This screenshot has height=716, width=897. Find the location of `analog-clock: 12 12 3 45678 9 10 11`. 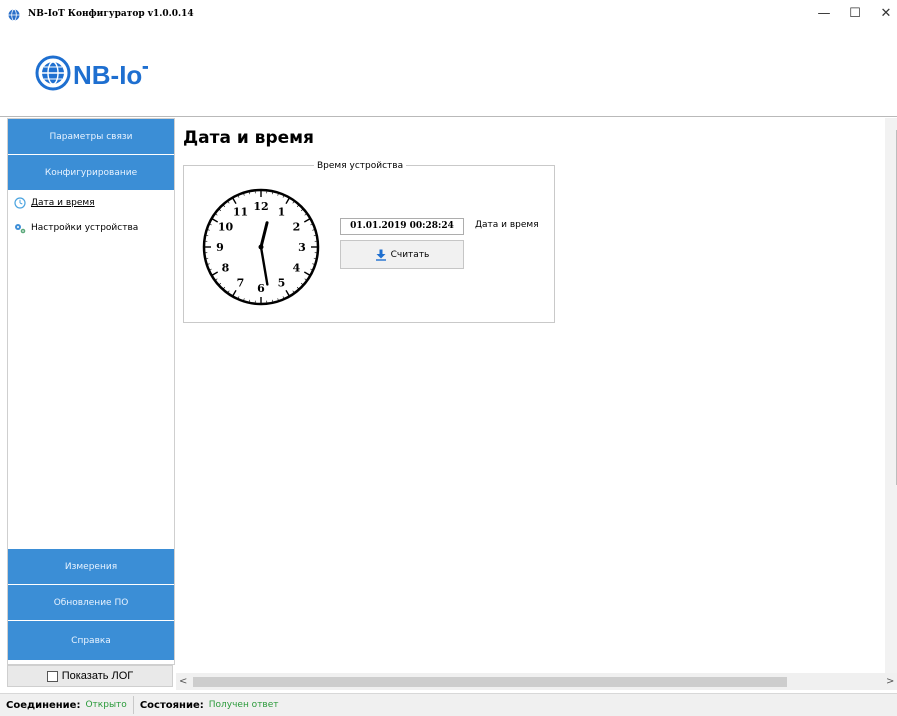

analog-clock: 12 12 3 45678 9 10 11 is located at coordinates (261, 247).